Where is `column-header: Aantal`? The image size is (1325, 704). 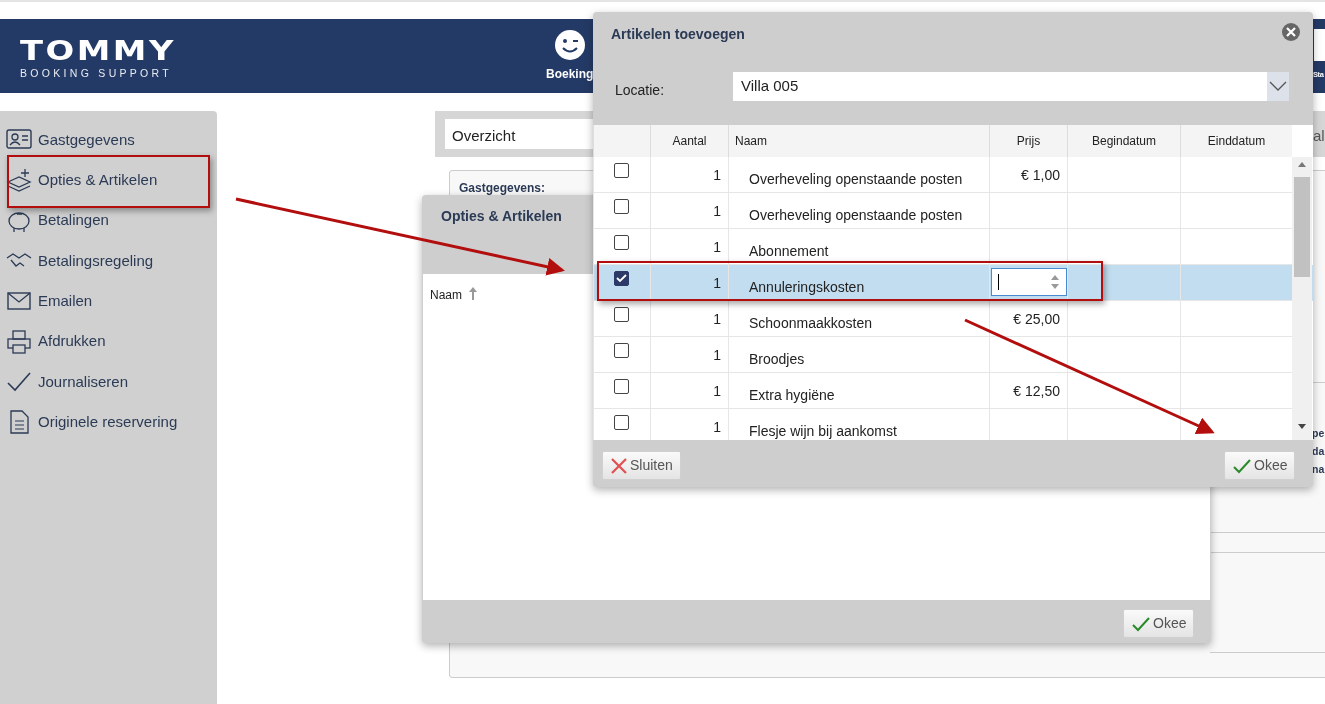
column-header: Aantal is located at coordinates (689, 141).